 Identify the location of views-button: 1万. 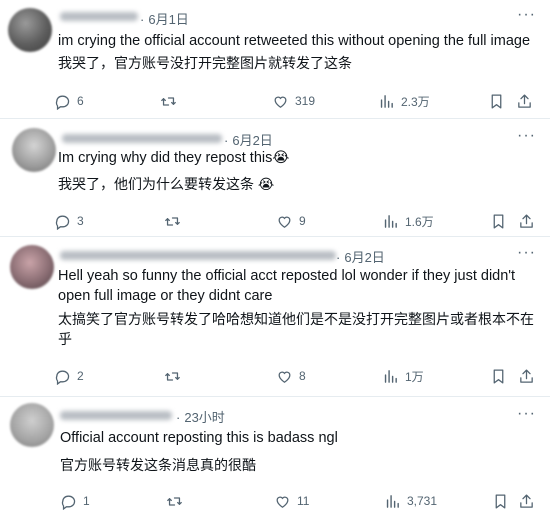
(403, 376).